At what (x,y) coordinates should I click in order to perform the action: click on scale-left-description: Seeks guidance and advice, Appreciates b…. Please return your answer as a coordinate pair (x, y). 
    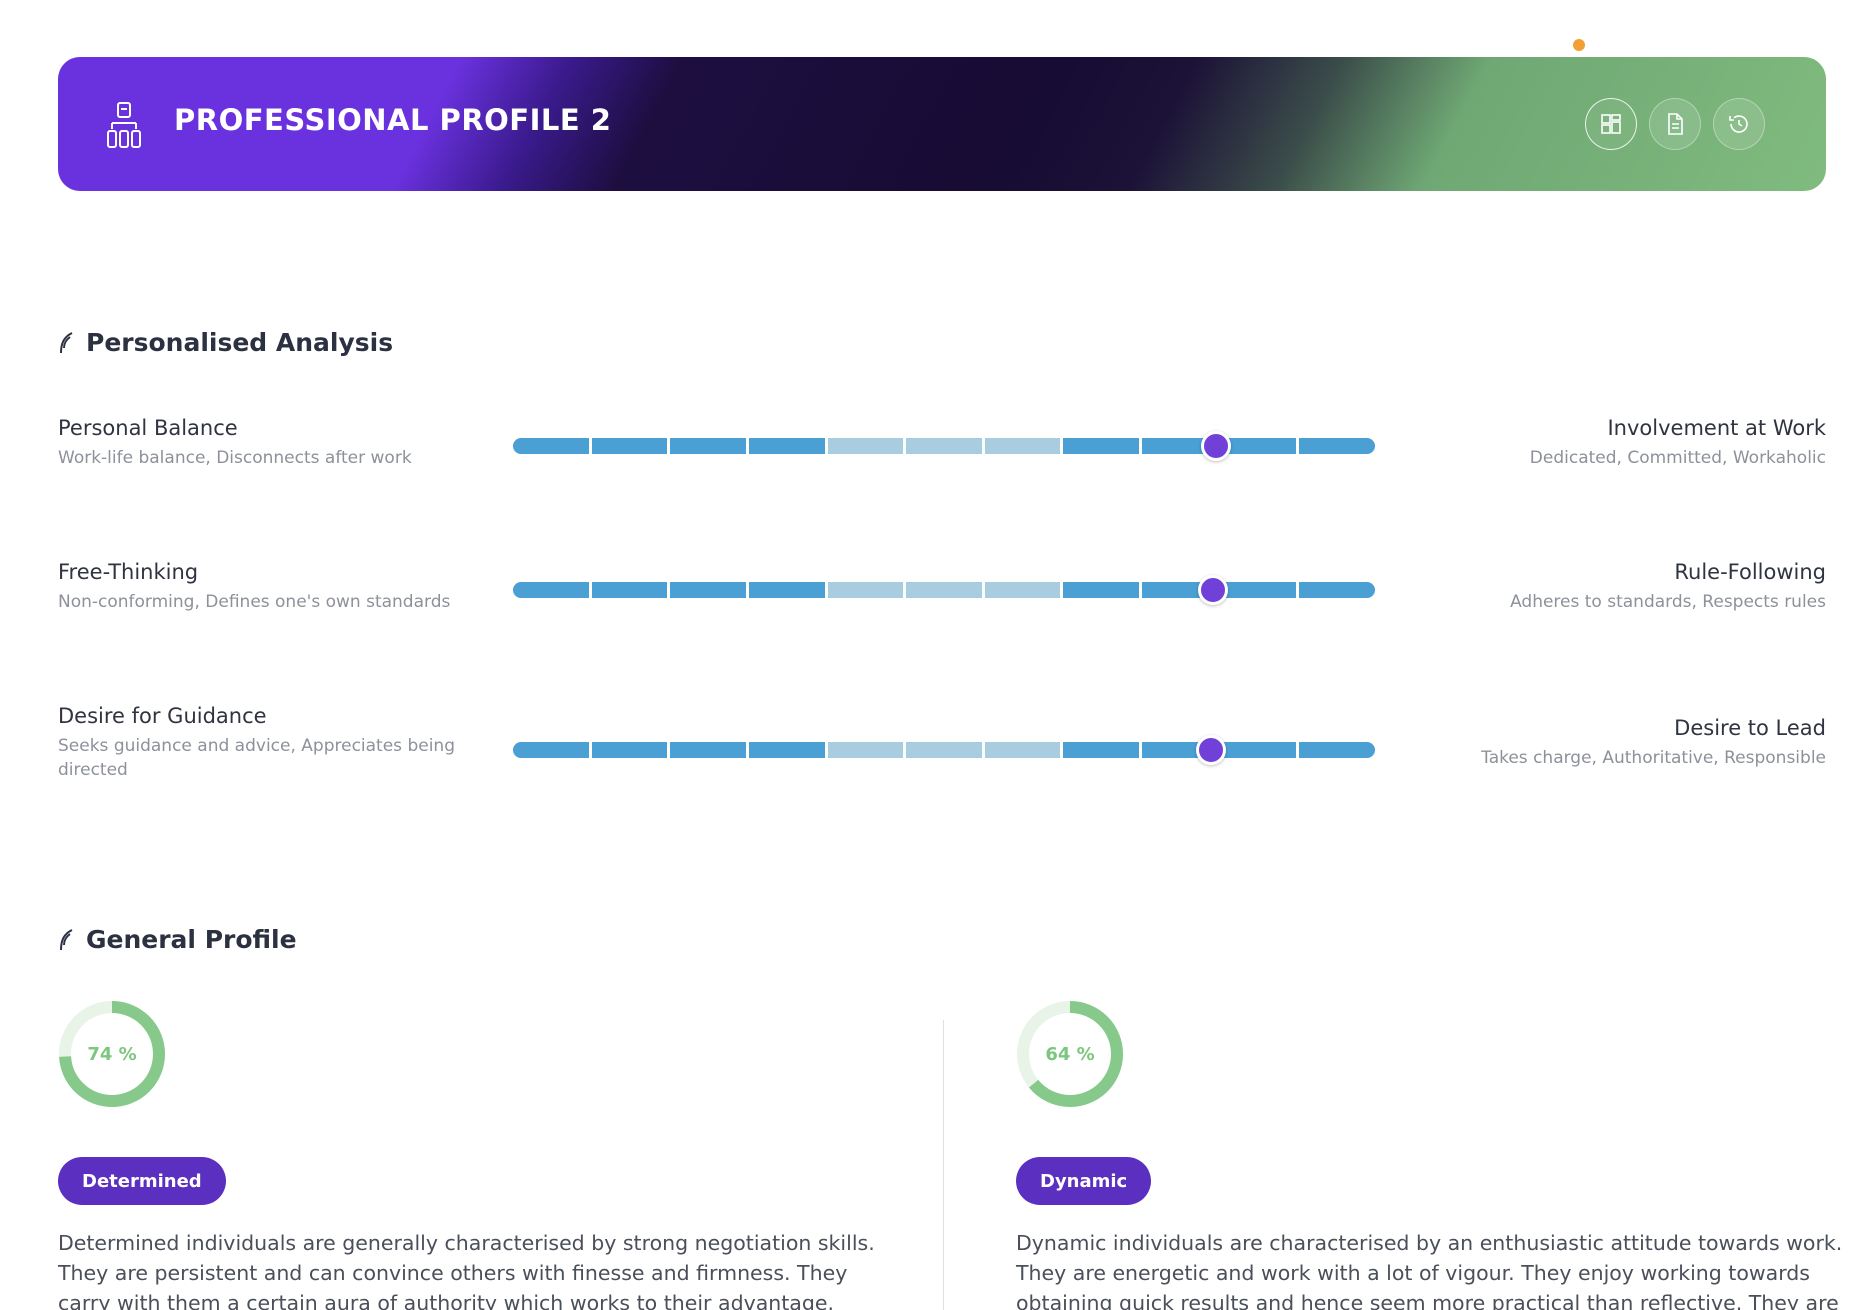
    Looking at the image, I should click on (256, 758).